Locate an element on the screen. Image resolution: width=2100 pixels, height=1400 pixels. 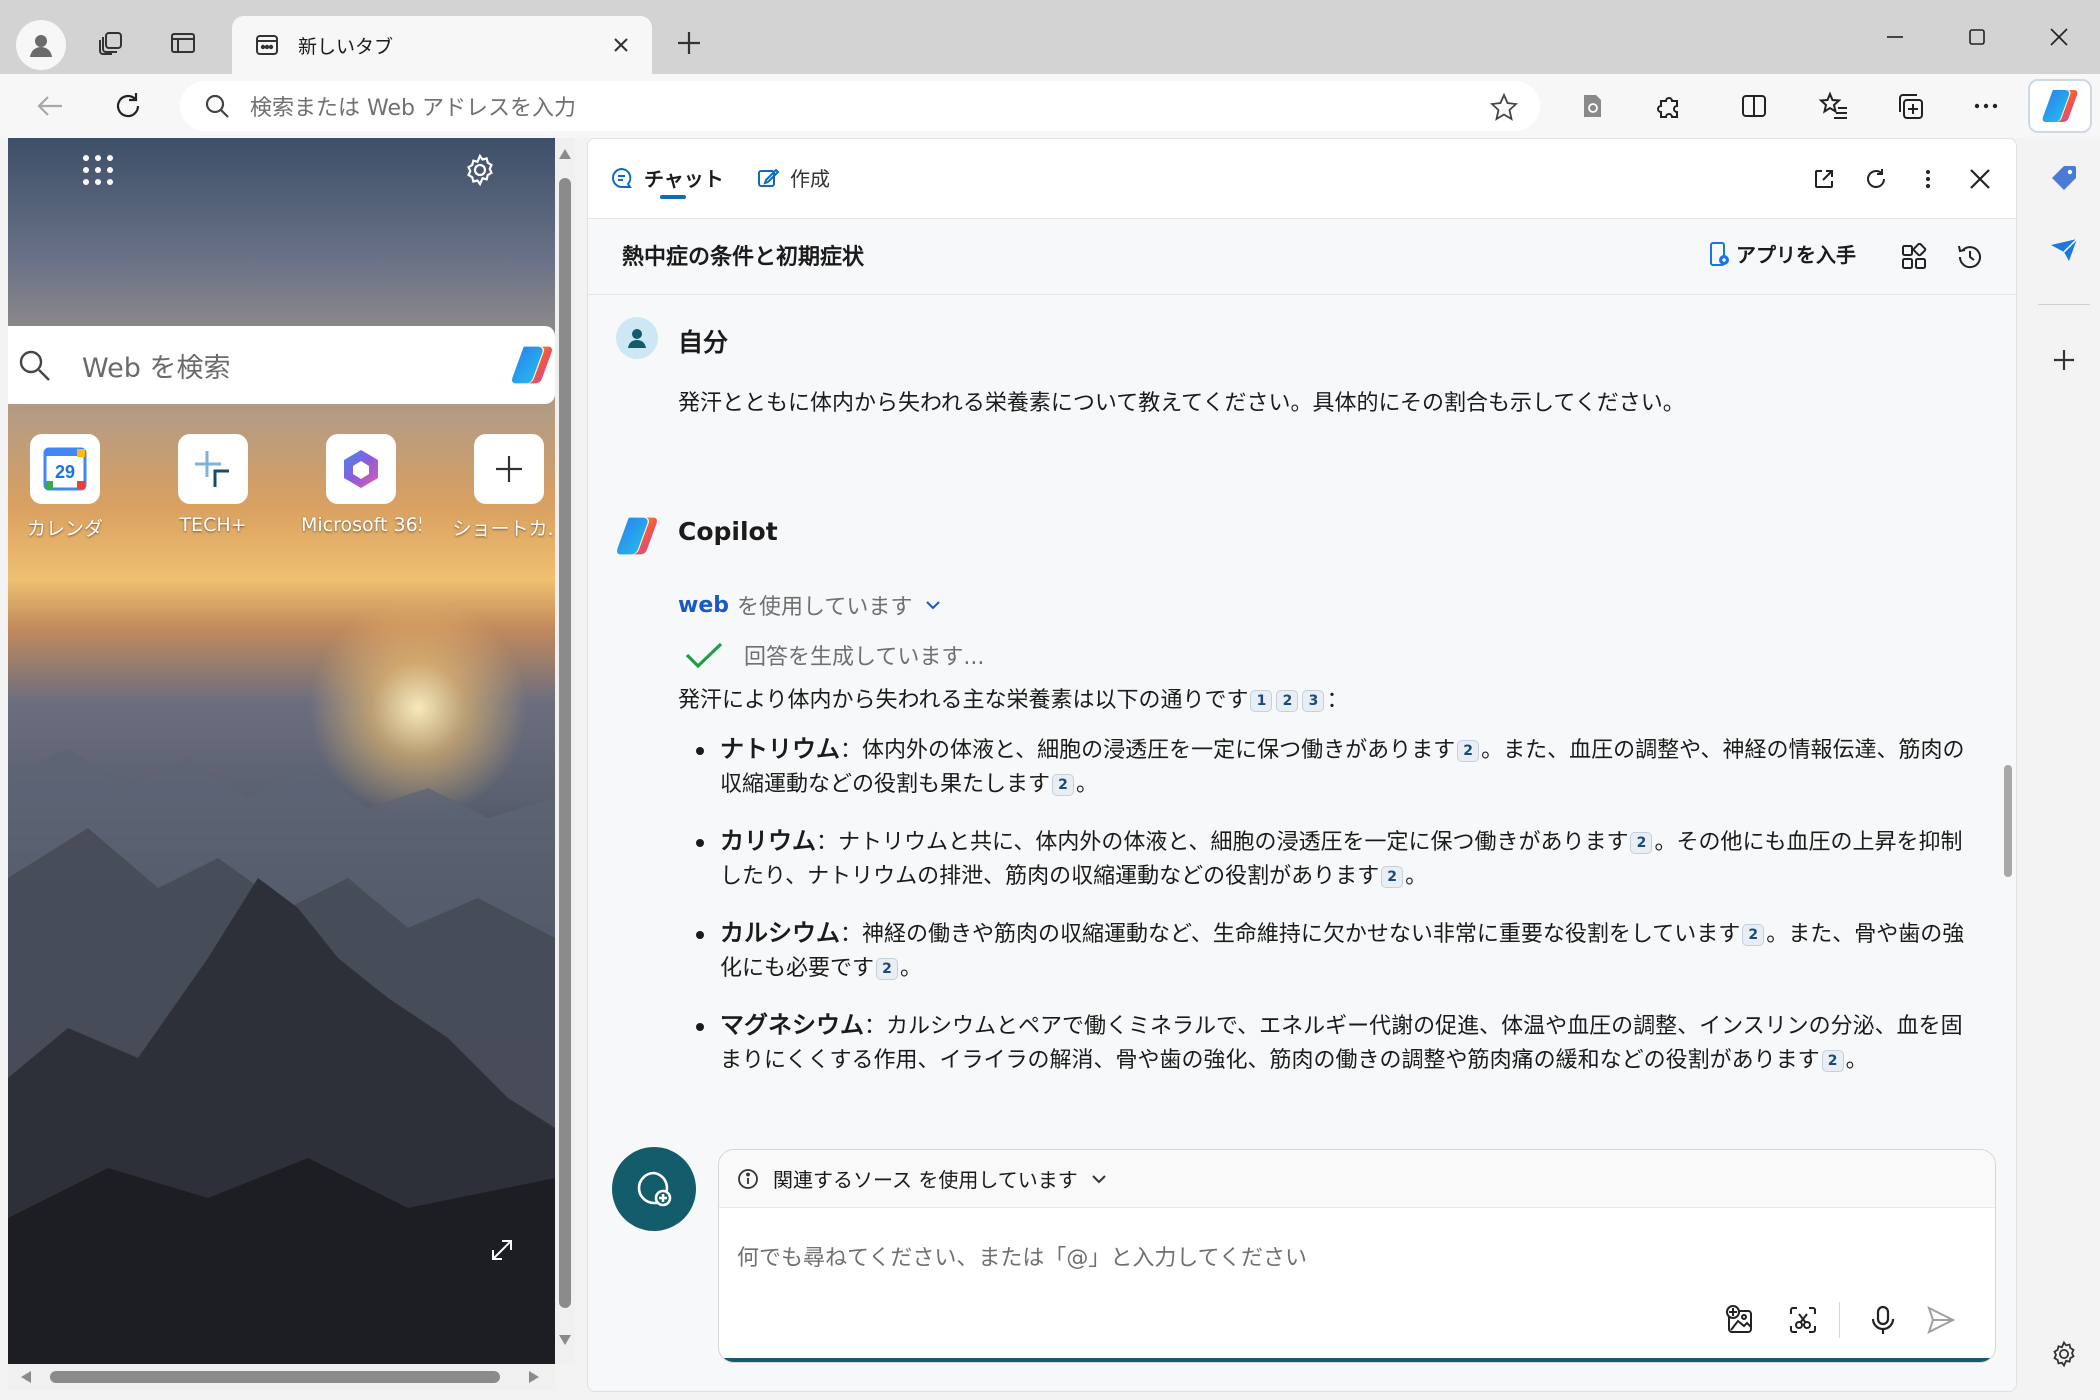
apps-grid-icon is located at coordinates (98, 170).